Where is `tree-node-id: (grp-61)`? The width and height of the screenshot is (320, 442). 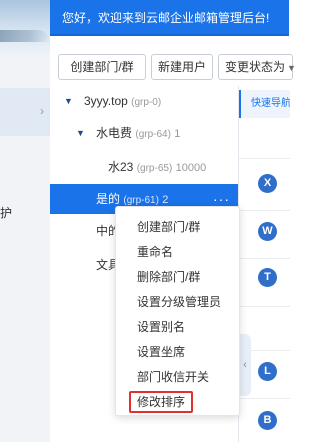 tree-node-id: (grp-61) is located at coordinates (141, 200).